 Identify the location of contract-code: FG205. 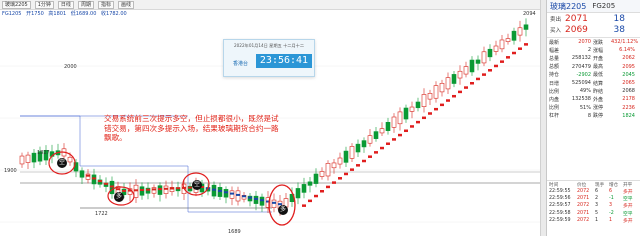
(604, 6).